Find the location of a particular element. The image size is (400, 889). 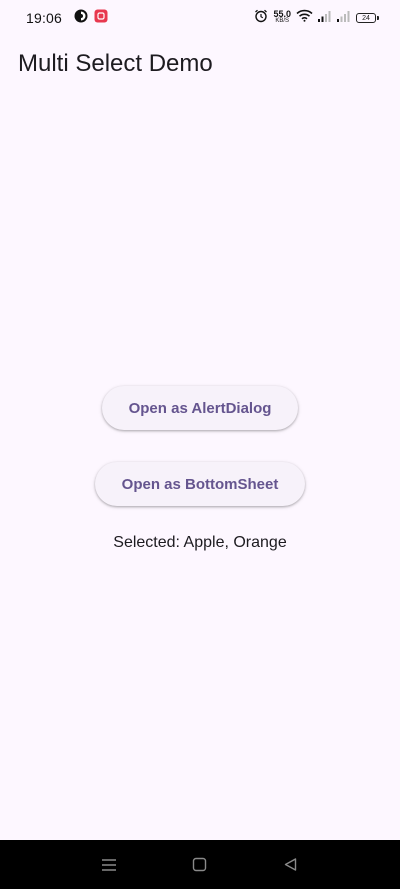

selected-items-text: Selected: Apple, Orange is located at coordinates (200, 542).